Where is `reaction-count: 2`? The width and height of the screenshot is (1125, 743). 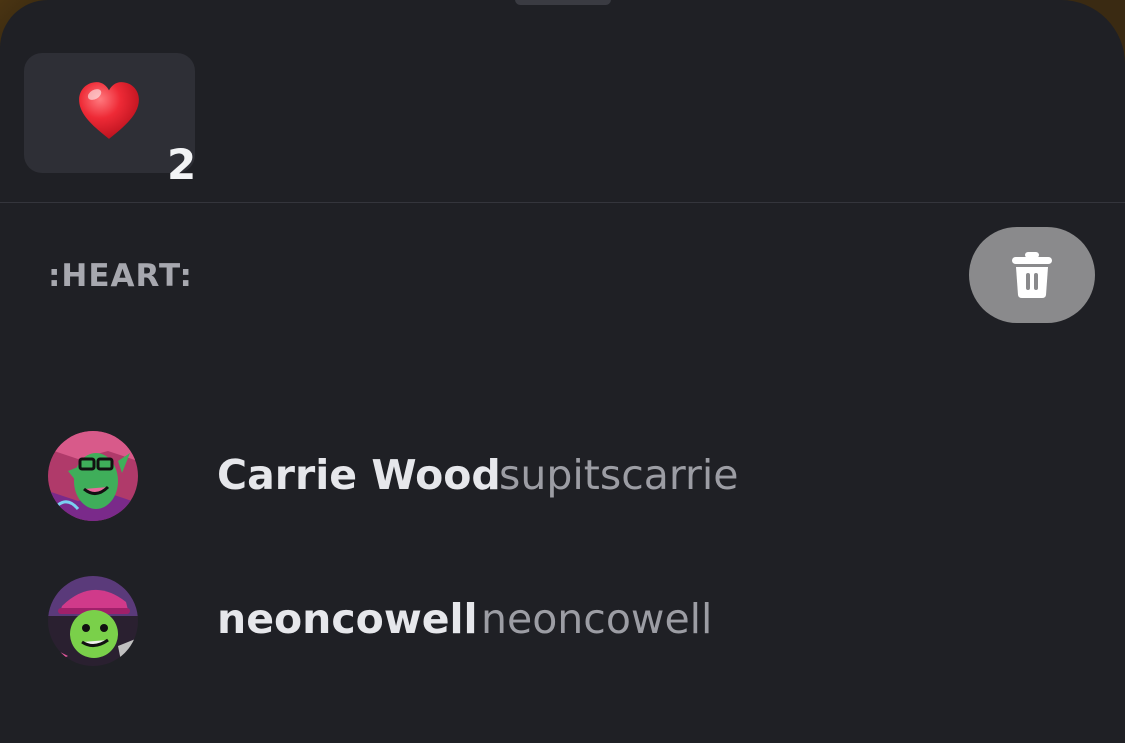 reaction-count: 2 is located at coordinates (182, 164).